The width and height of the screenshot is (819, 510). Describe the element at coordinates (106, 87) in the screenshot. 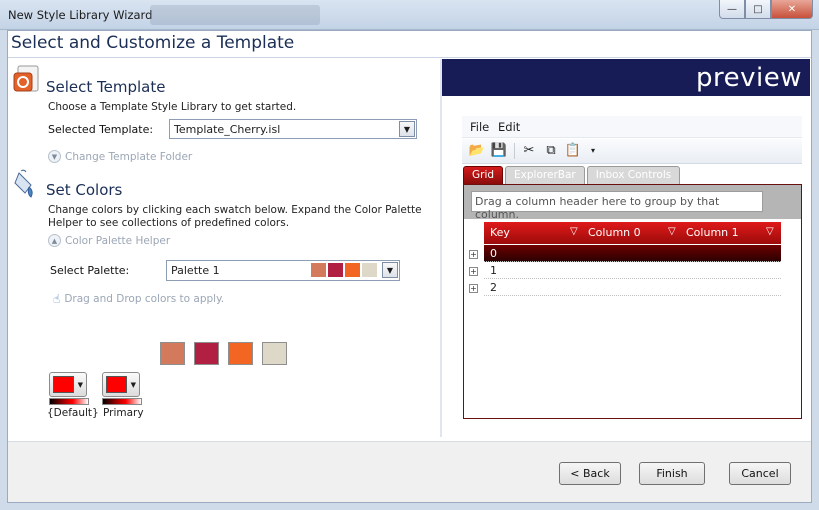

I see `select-template-heading: Select Template` at that location.